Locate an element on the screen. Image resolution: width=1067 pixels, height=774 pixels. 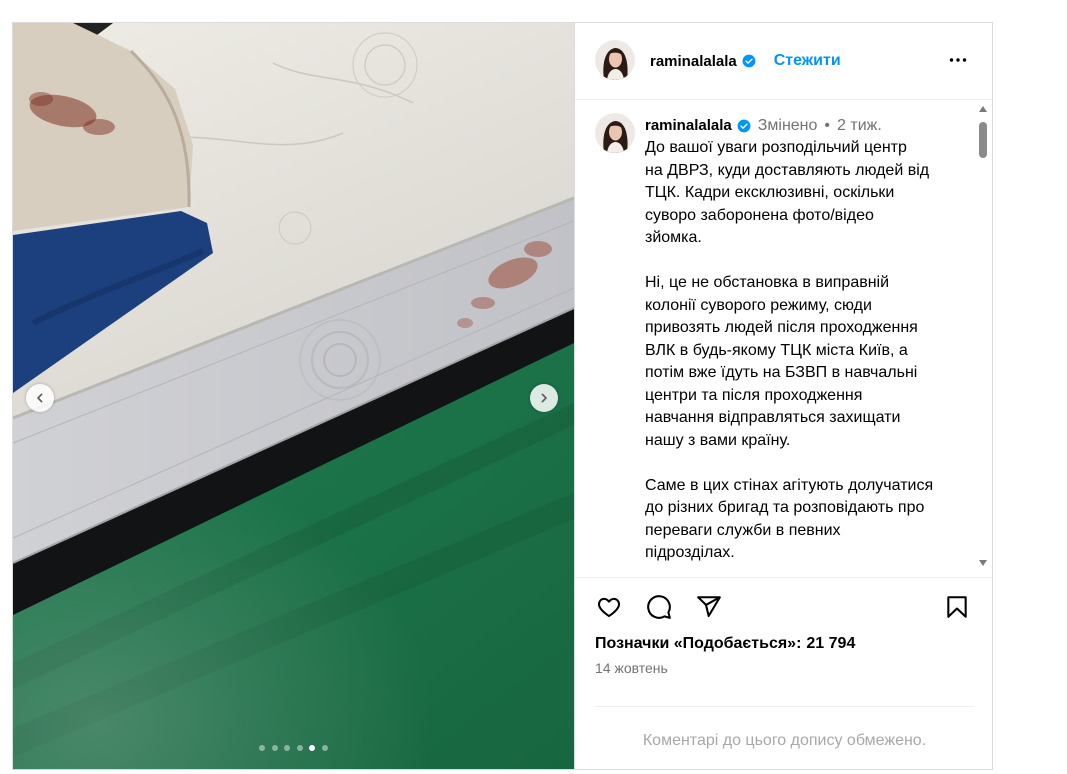
likes-count: Позначки «Подобається»: 21 794 is located at coordinates (725, 644).